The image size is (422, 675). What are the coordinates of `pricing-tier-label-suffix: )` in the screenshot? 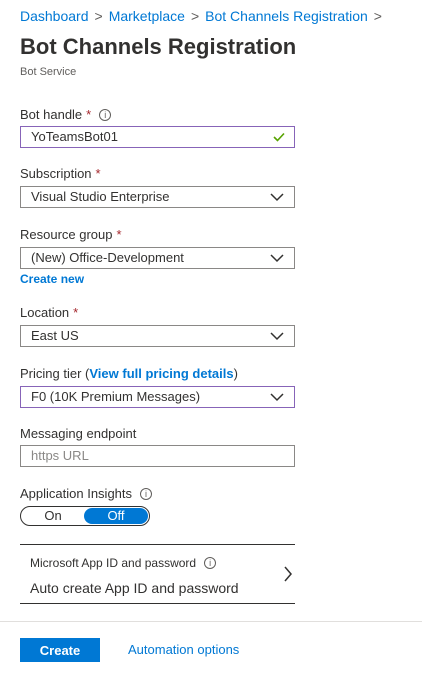 It's located at (235, 373).